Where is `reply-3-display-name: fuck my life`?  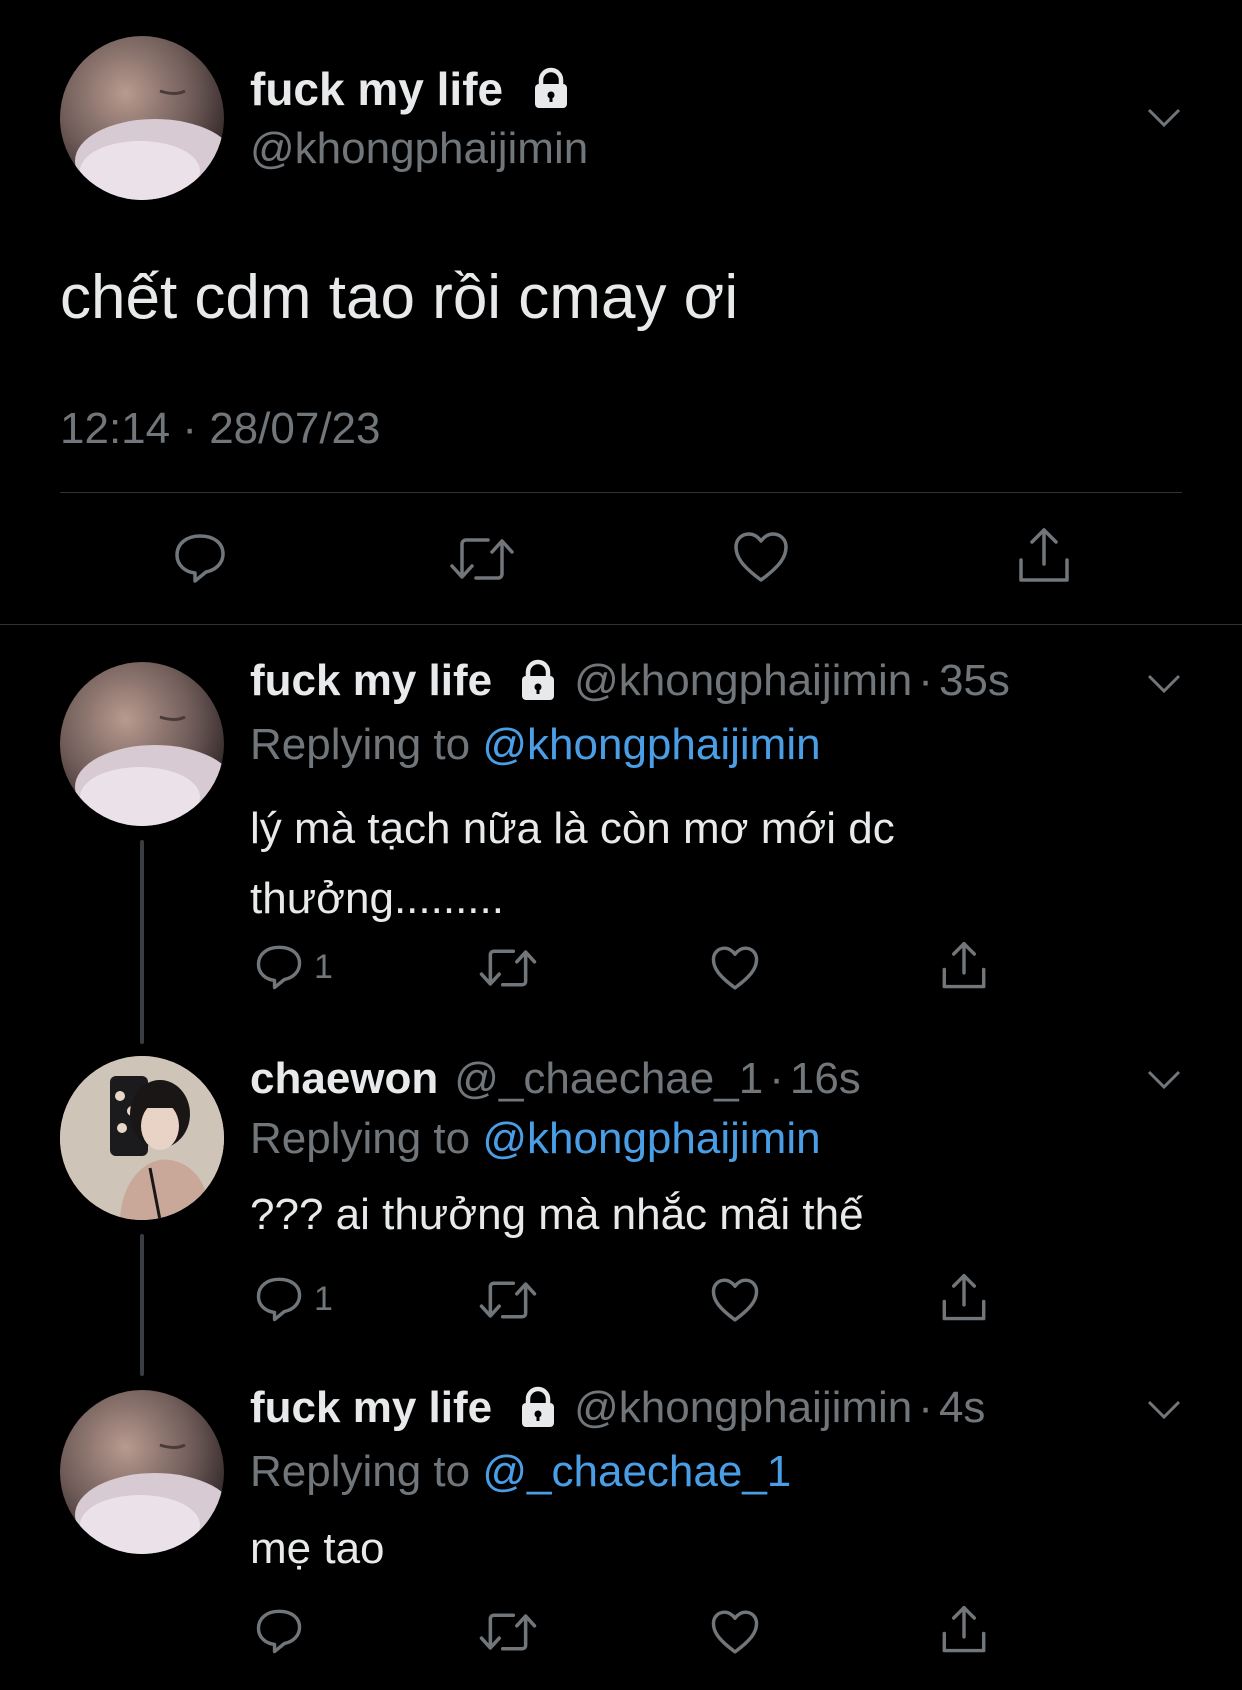 reply-3-display-name: fuck my life is located at coordinates (371, 1408).